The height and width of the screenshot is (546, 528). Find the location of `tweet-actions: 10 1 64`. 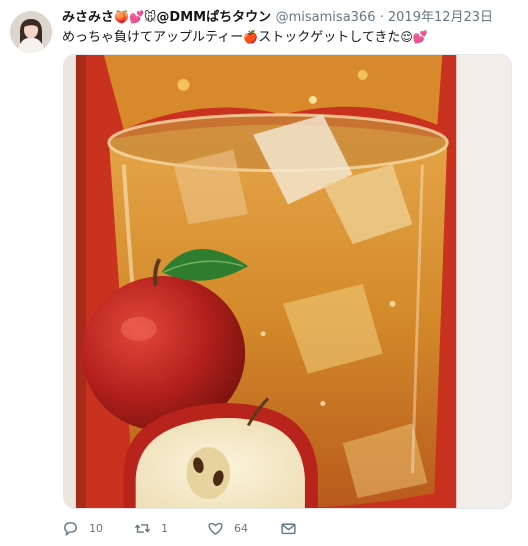

tweet-actions: 10 1 64 is located at coordinates (262, 528).